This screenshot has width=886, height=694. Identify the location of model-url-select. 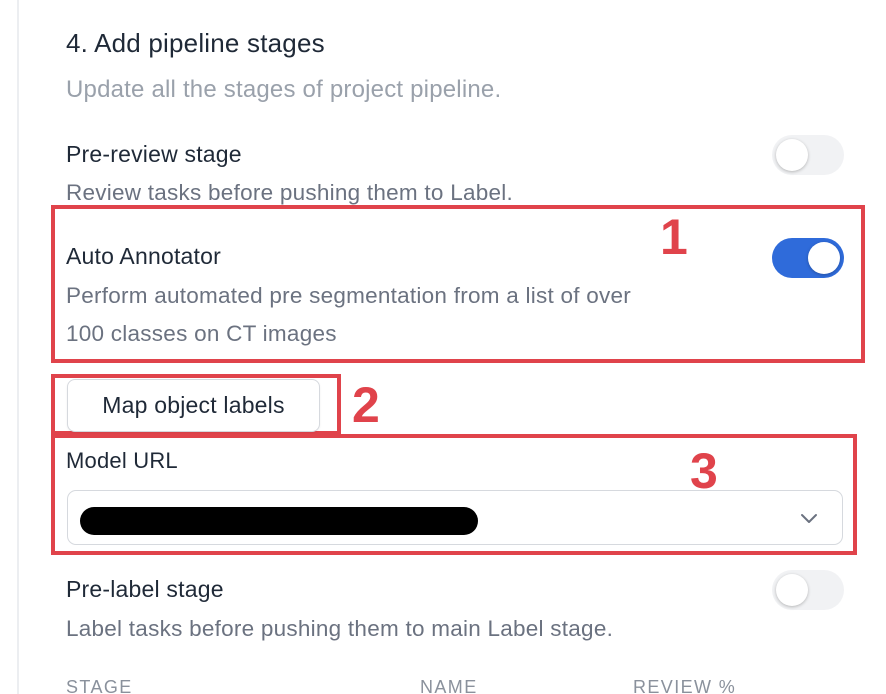
(455, 517).